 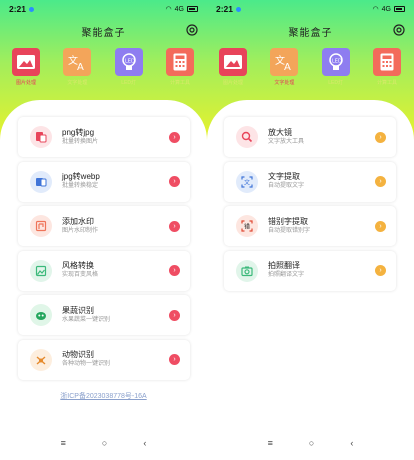 I want to click on svg-text: 文, so click(x=247, y=182).